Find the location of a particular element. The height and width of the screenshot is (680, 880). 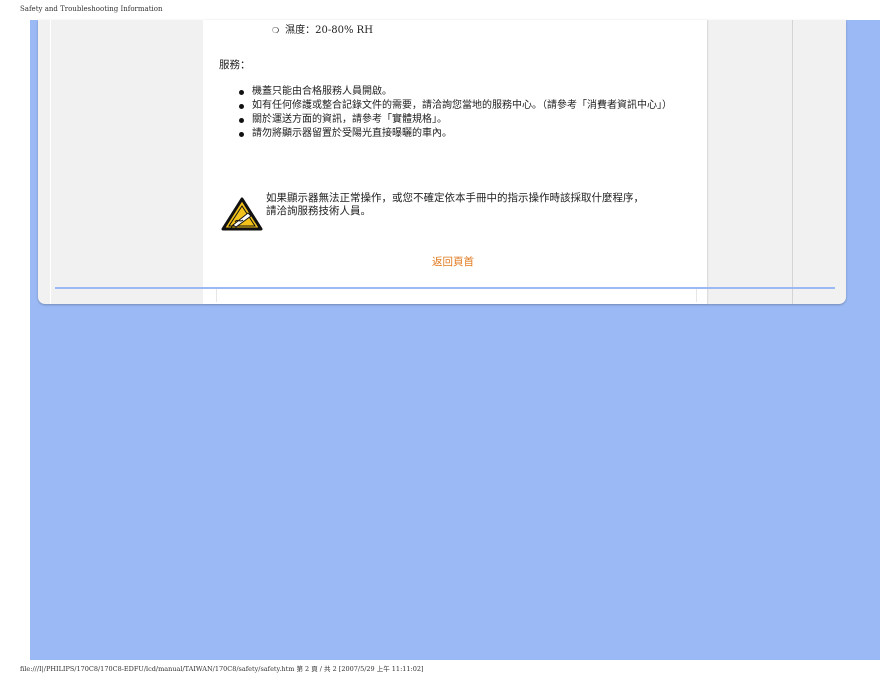

frame-divider-right is located at coordinates (792, 162).